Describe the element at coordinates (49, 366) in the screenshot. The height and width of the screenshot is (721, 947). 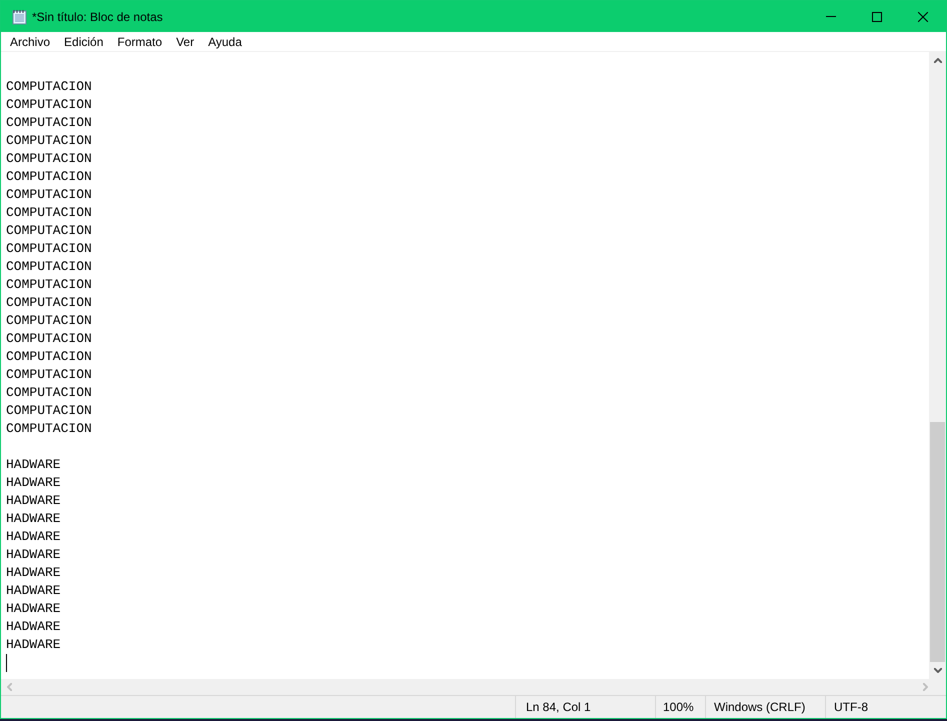
I see `document-text: COMPUTACION COMPUTACION COMPUTACION COMPUTACION COMPUTACION COMPUTACION COMPUTACION COMPUTACION COMPUTACION COMPUTACION COMPUTACION COMPUTACION COMPUTACION COMPUTACION COMPUTACION COMPUTACION COMPUTACION COMPUTACION COMPUTACION COMPUTACION HADWARE HADWARE HADWARE HADWARE HADWARE HADWARE HADWARE HADWARE HADWARE HADWARE HADWARE` at that location.